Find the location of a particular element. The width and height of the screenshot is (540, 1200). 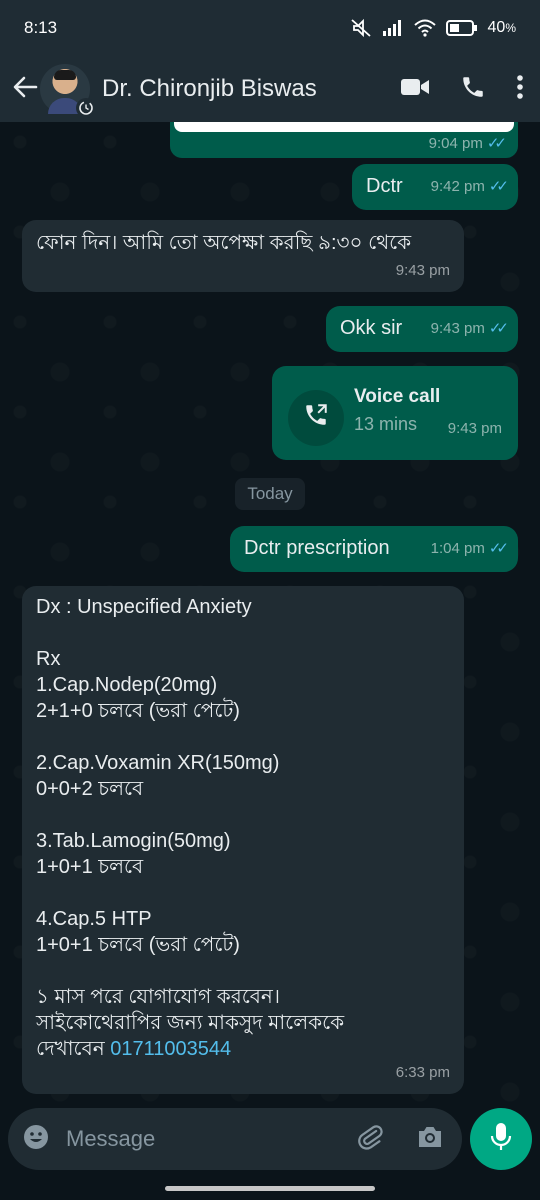

disappearing-timer-icon is located at coordinates (86, 108).